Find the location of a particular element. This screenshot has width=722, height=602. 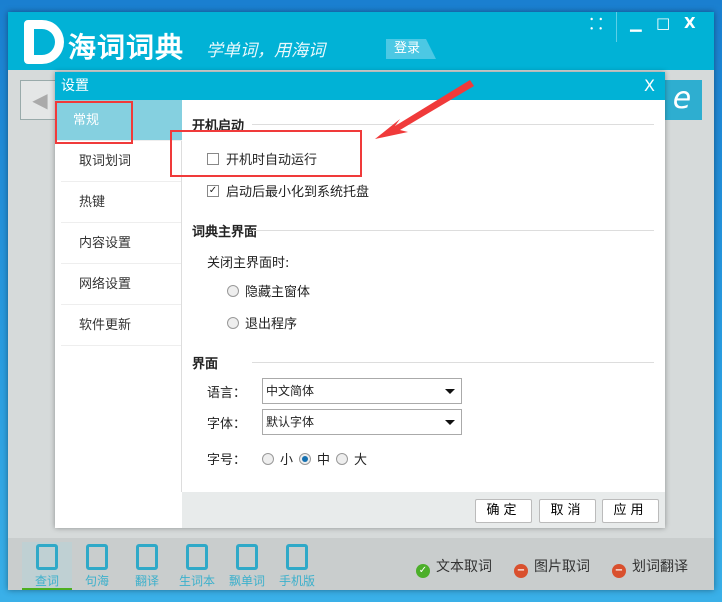

red-arrow-icon is located at coordinates (424, 109).